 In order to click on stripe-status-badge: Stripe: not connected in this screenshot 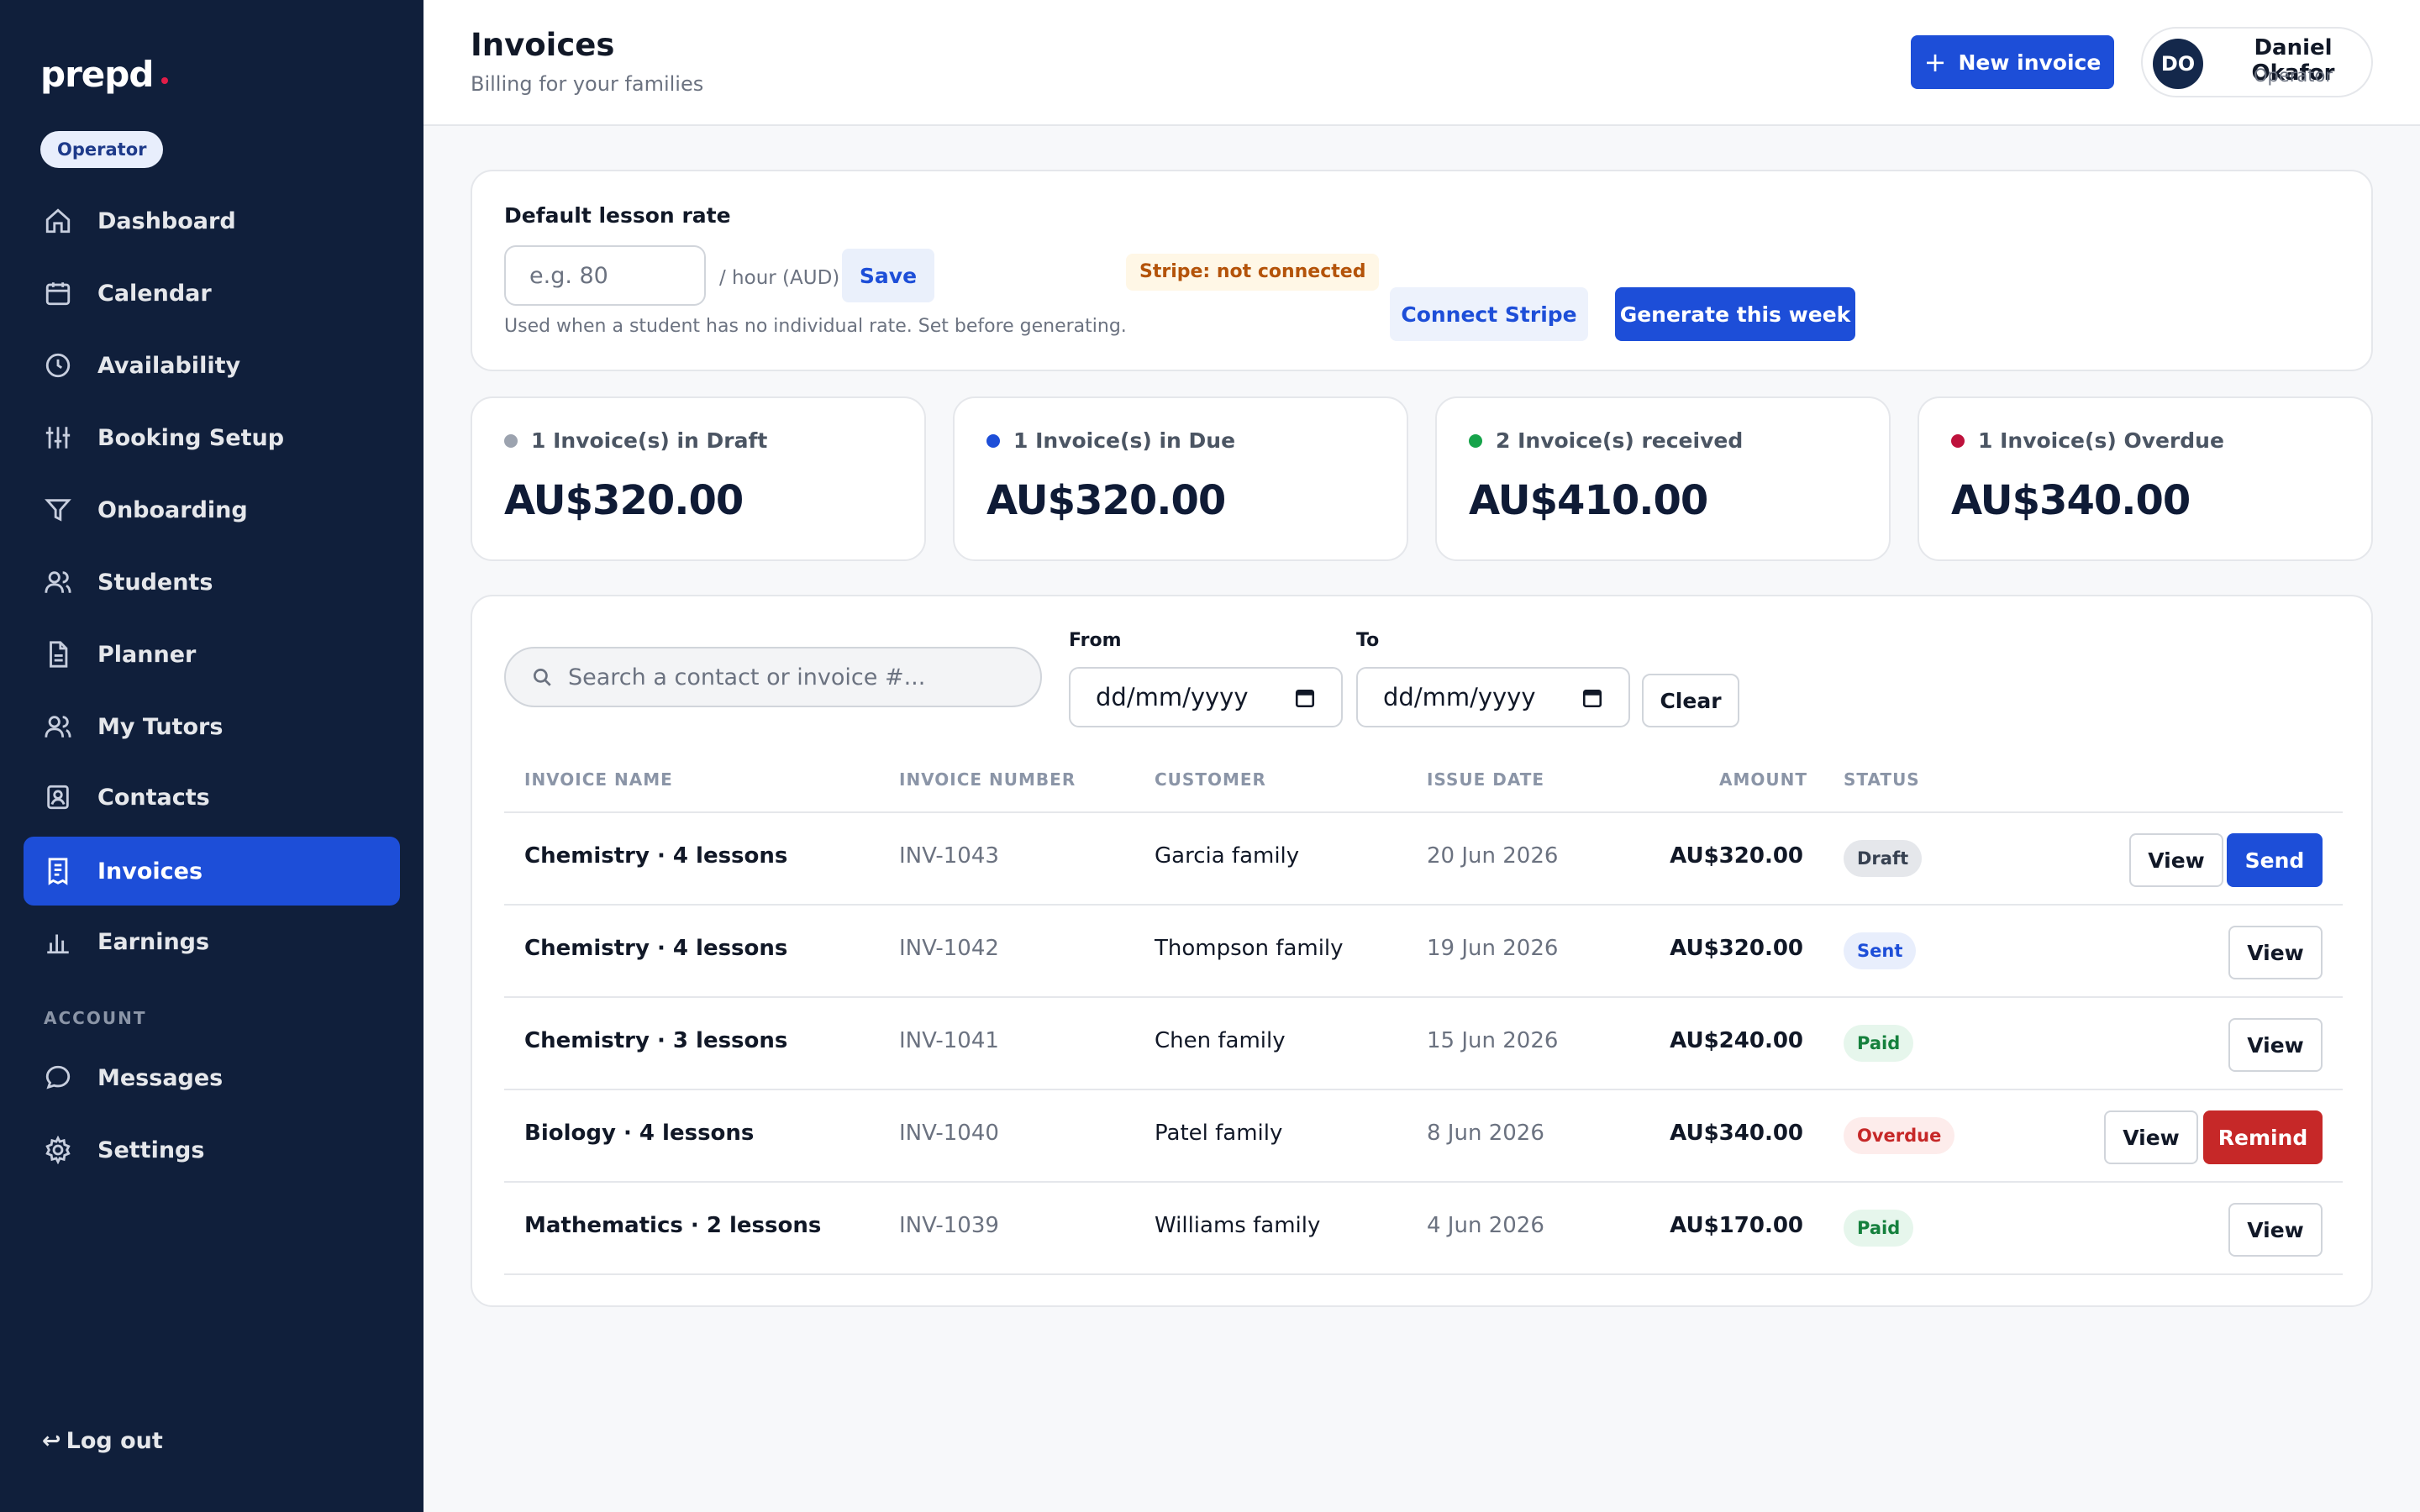, I will do `click(1253, 272)`.